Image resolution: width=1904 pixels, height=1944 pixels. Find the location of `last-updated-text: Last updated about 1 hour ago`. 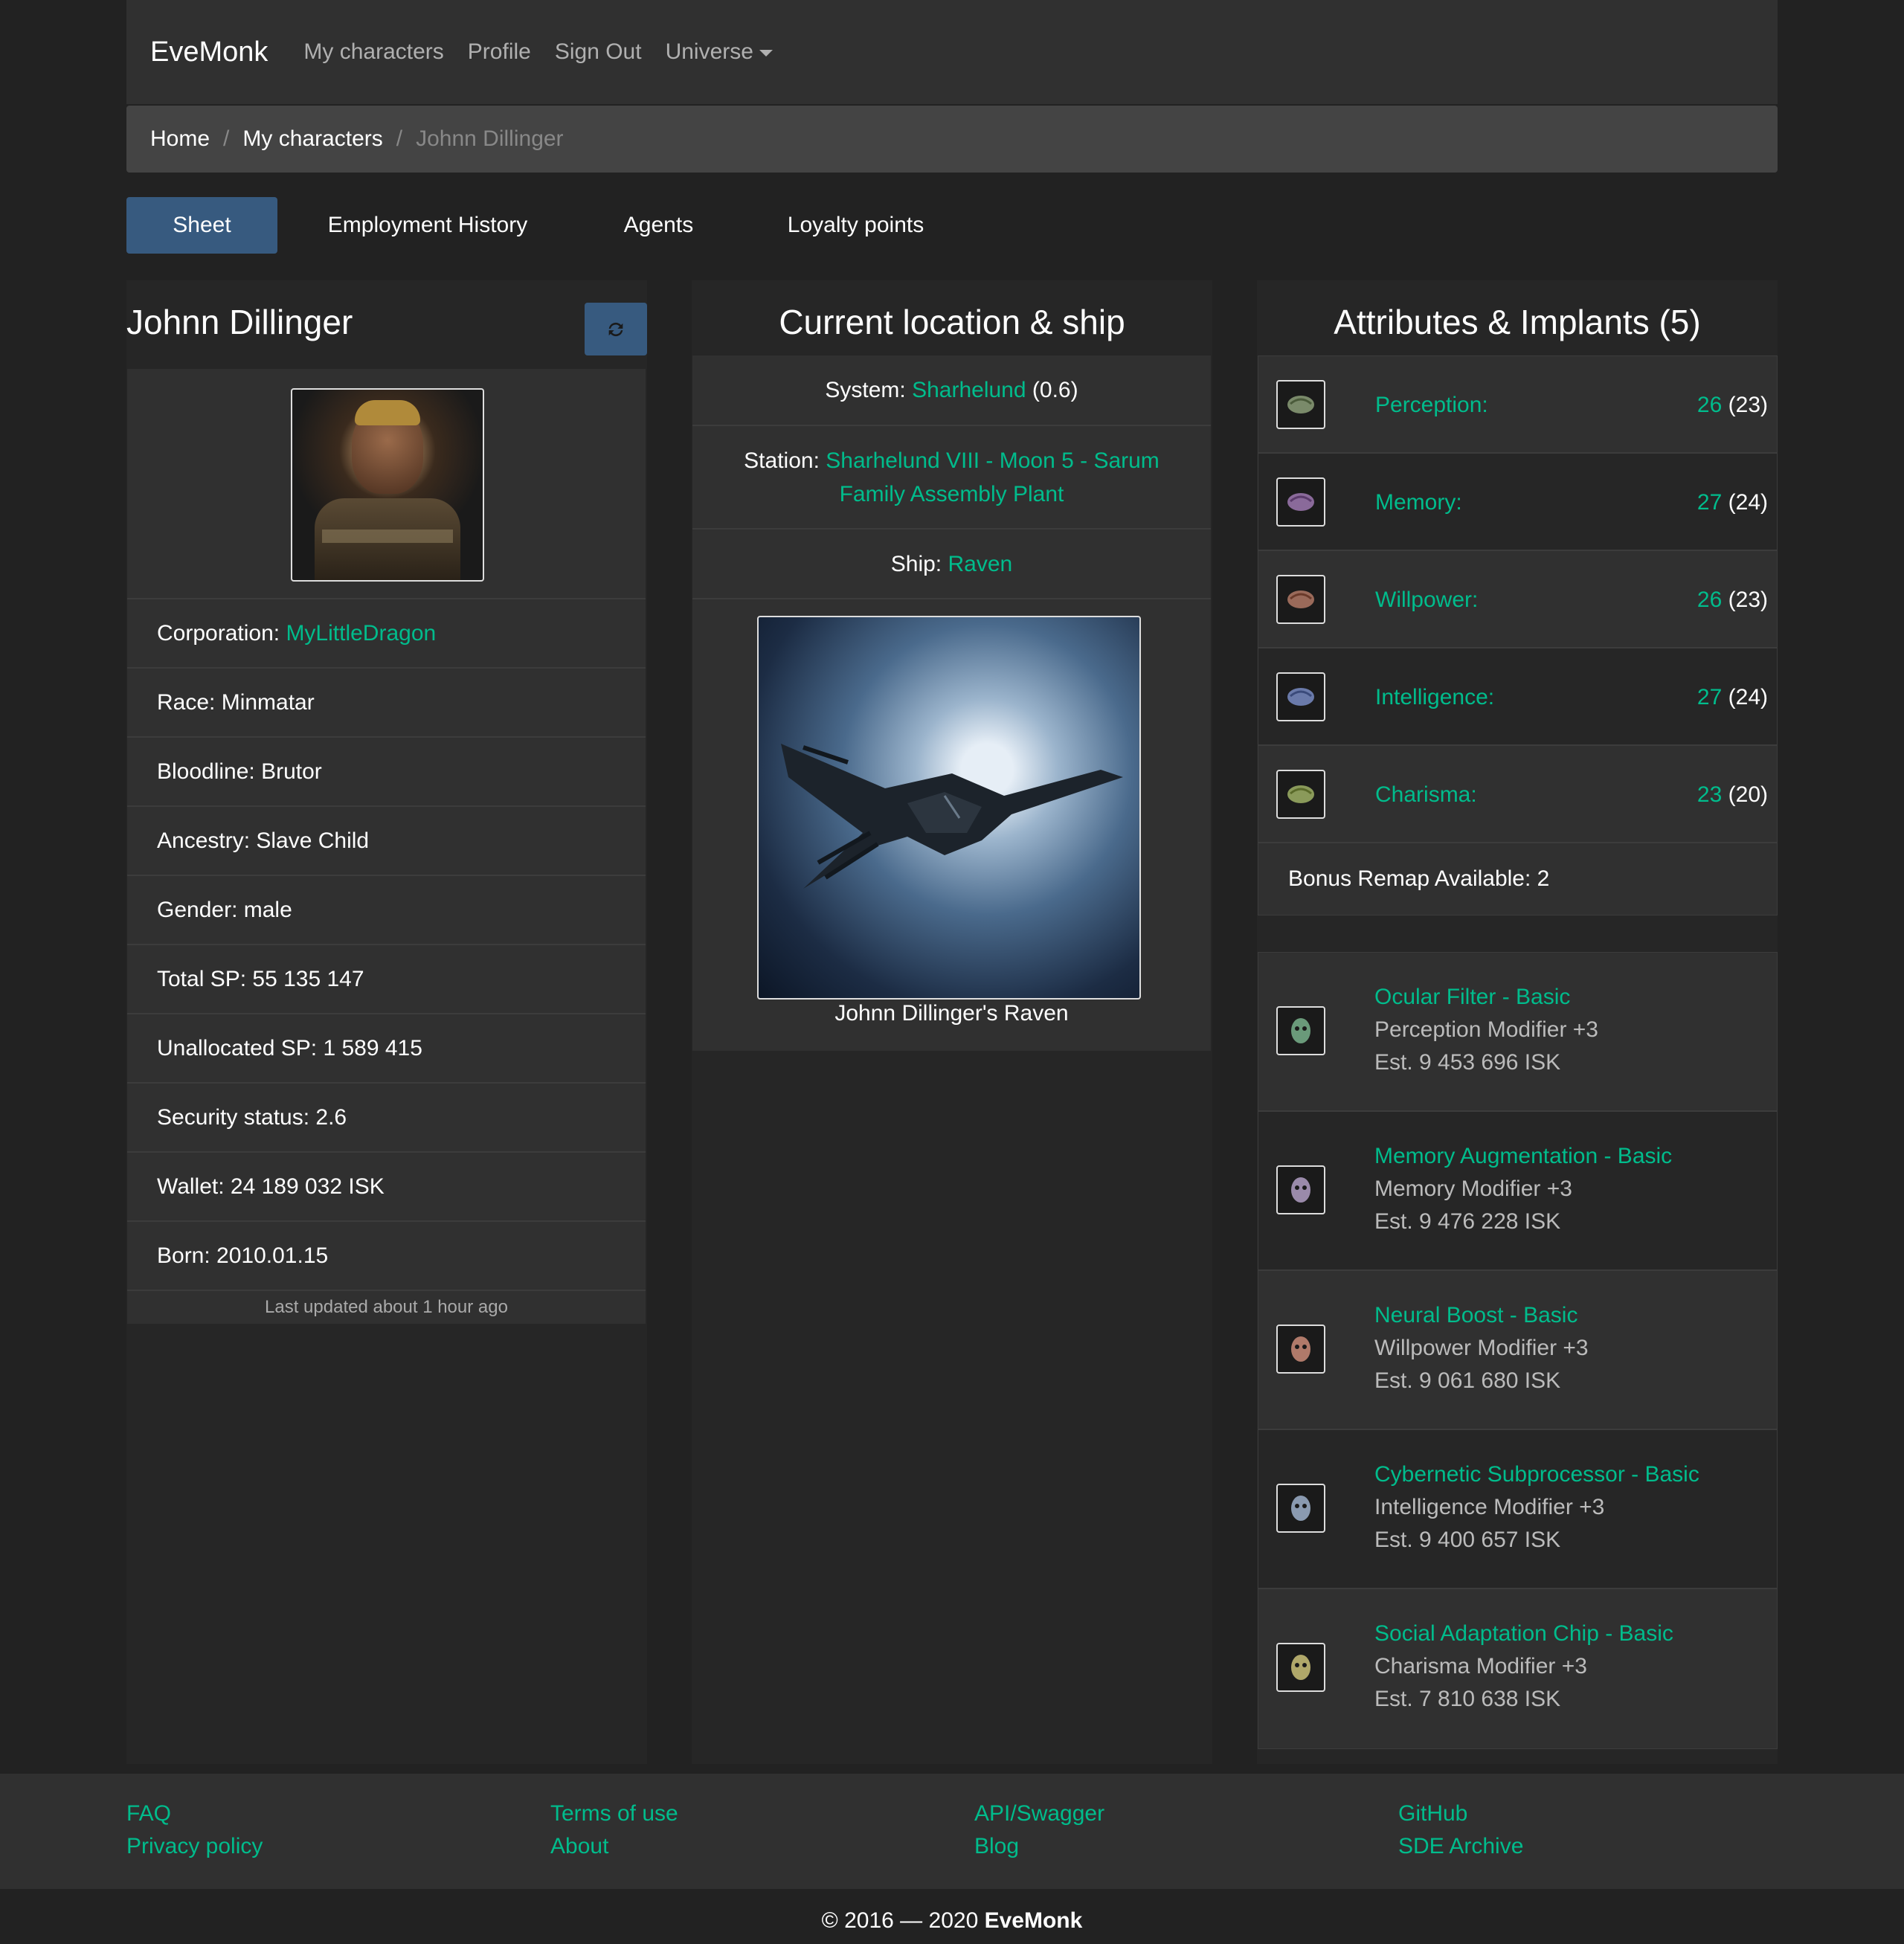

last-updated-text: Last updated about 1 hour ago is located at coordinates (387, 1307).